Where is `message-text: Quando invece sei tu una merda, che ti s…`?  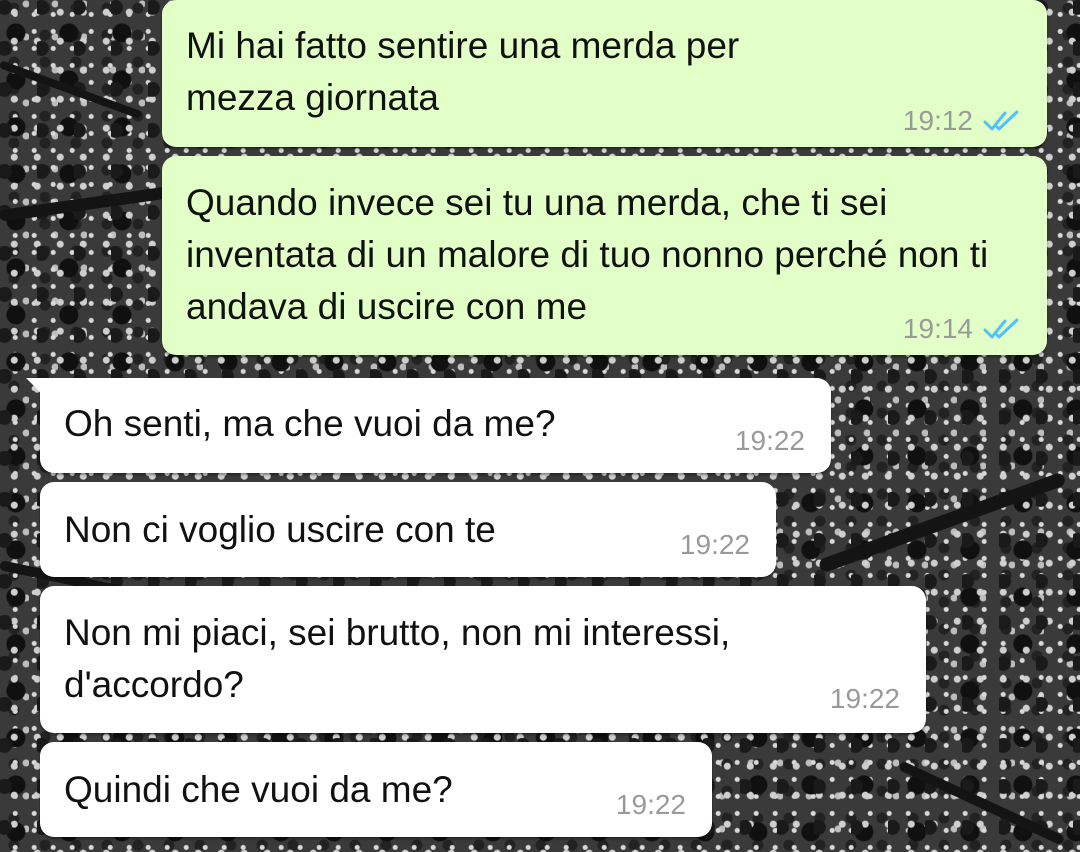
message-text: Quando invece sei tu una merda, che ti s… is located at coordinates (587, 254).